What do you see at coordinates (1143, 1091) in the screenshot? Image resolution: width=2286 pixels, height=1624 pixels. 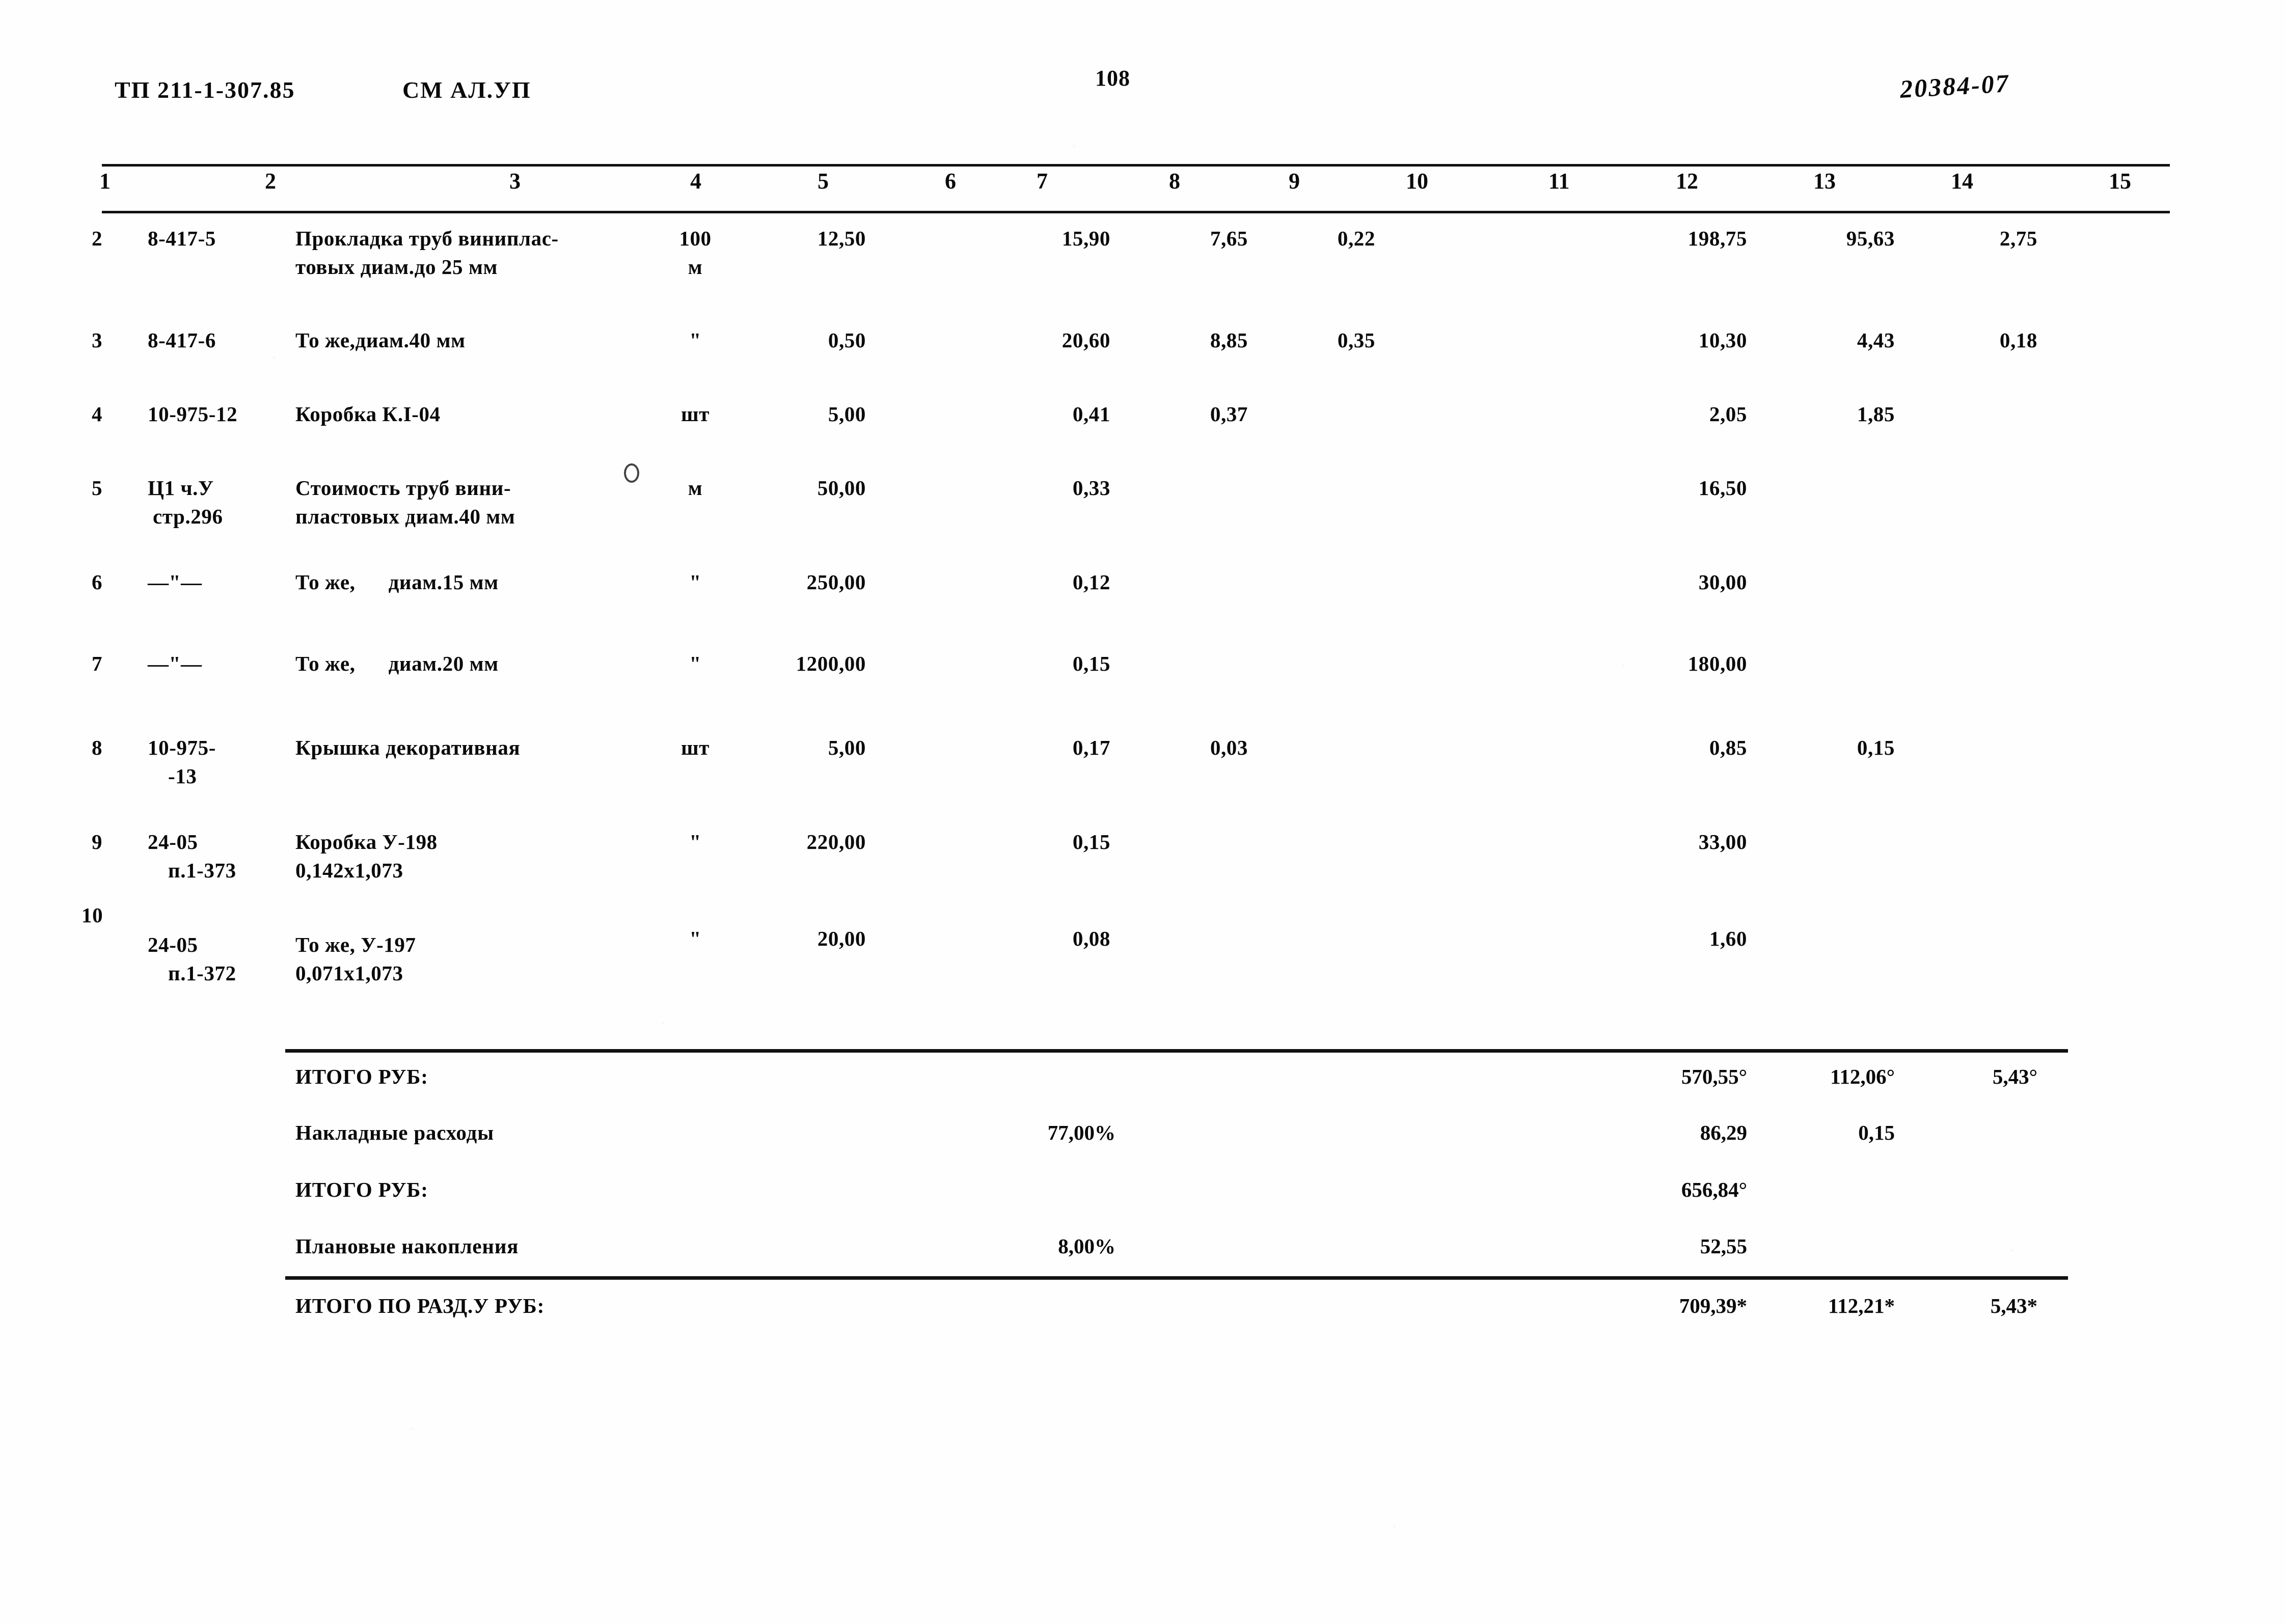 I see `summary-row: ИТОГО РУБ: 570,55° 112,06° 5,43°` at bounding box center [1143, 1091].